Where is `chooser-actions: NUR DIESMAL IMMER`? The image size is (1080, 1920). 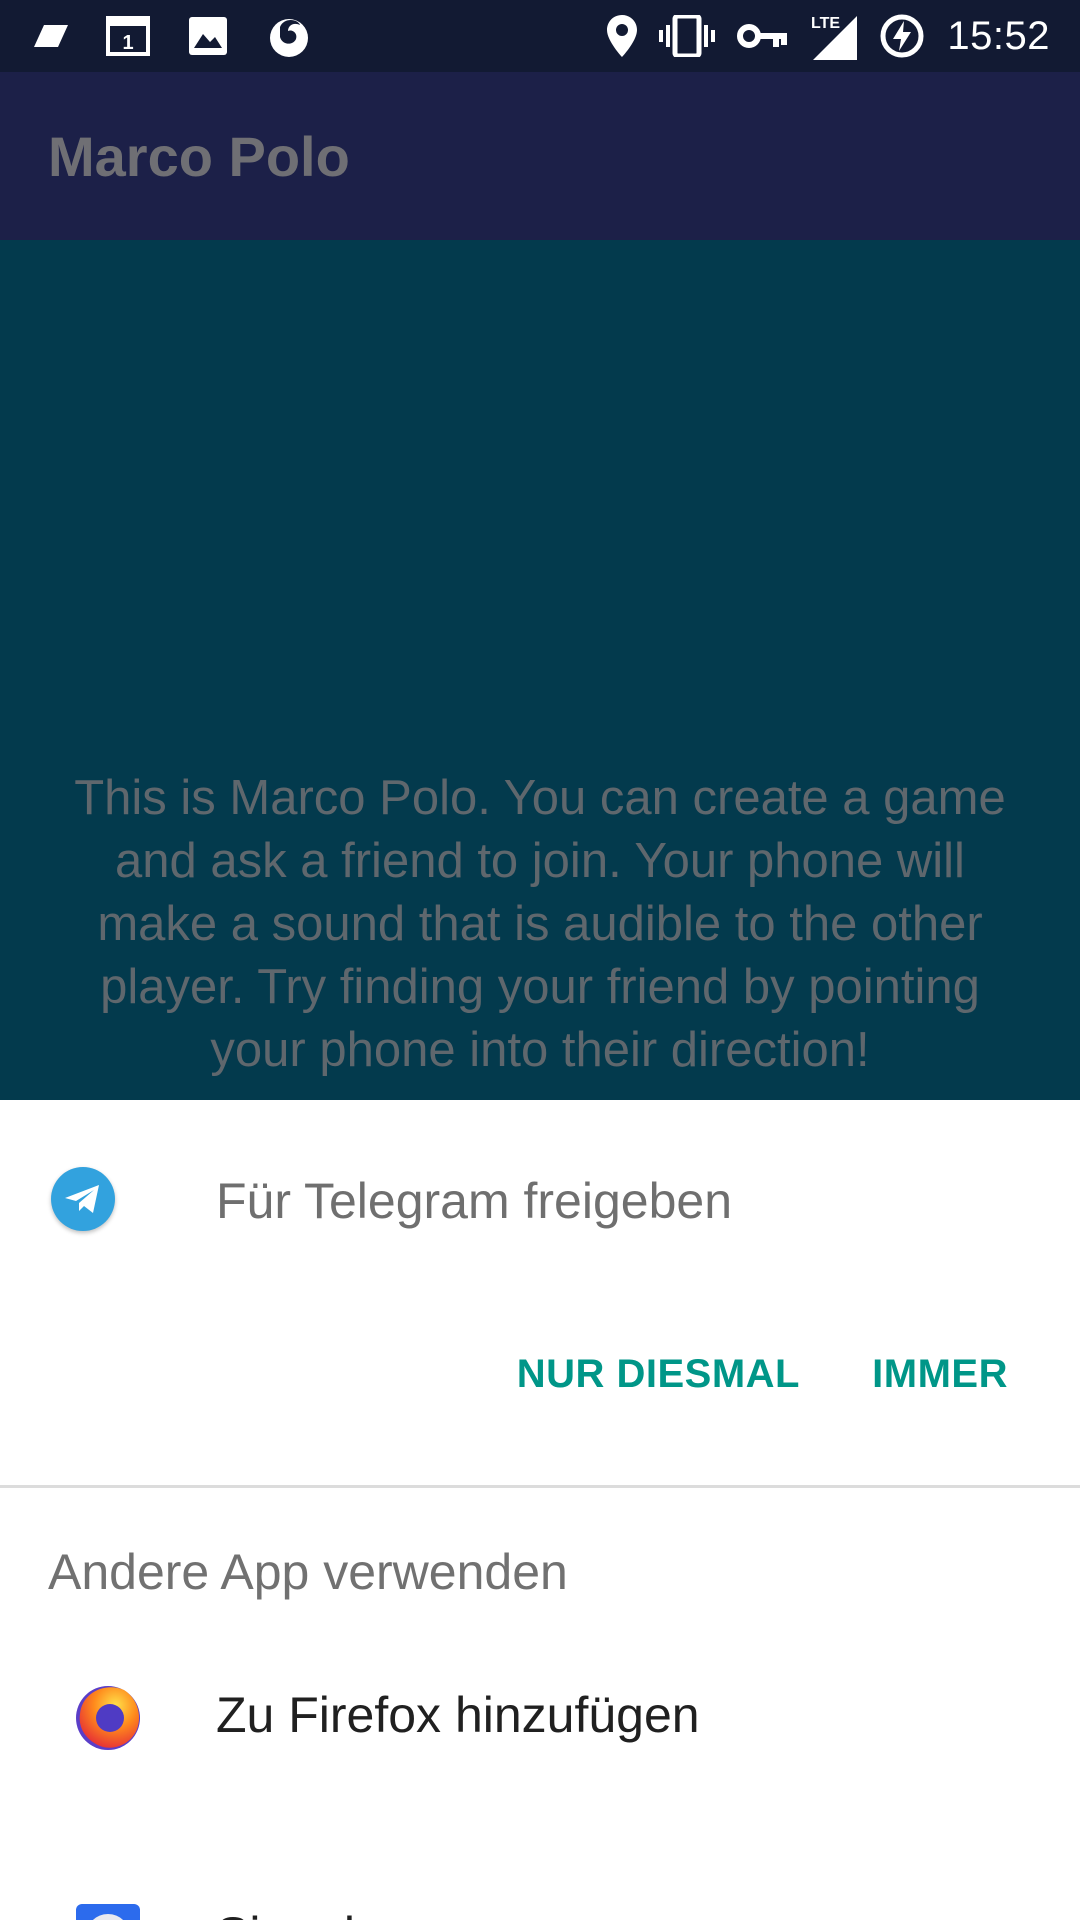
chooser-actions: NUR DIESMAL IMMER is located at coordinates (540, 1380).